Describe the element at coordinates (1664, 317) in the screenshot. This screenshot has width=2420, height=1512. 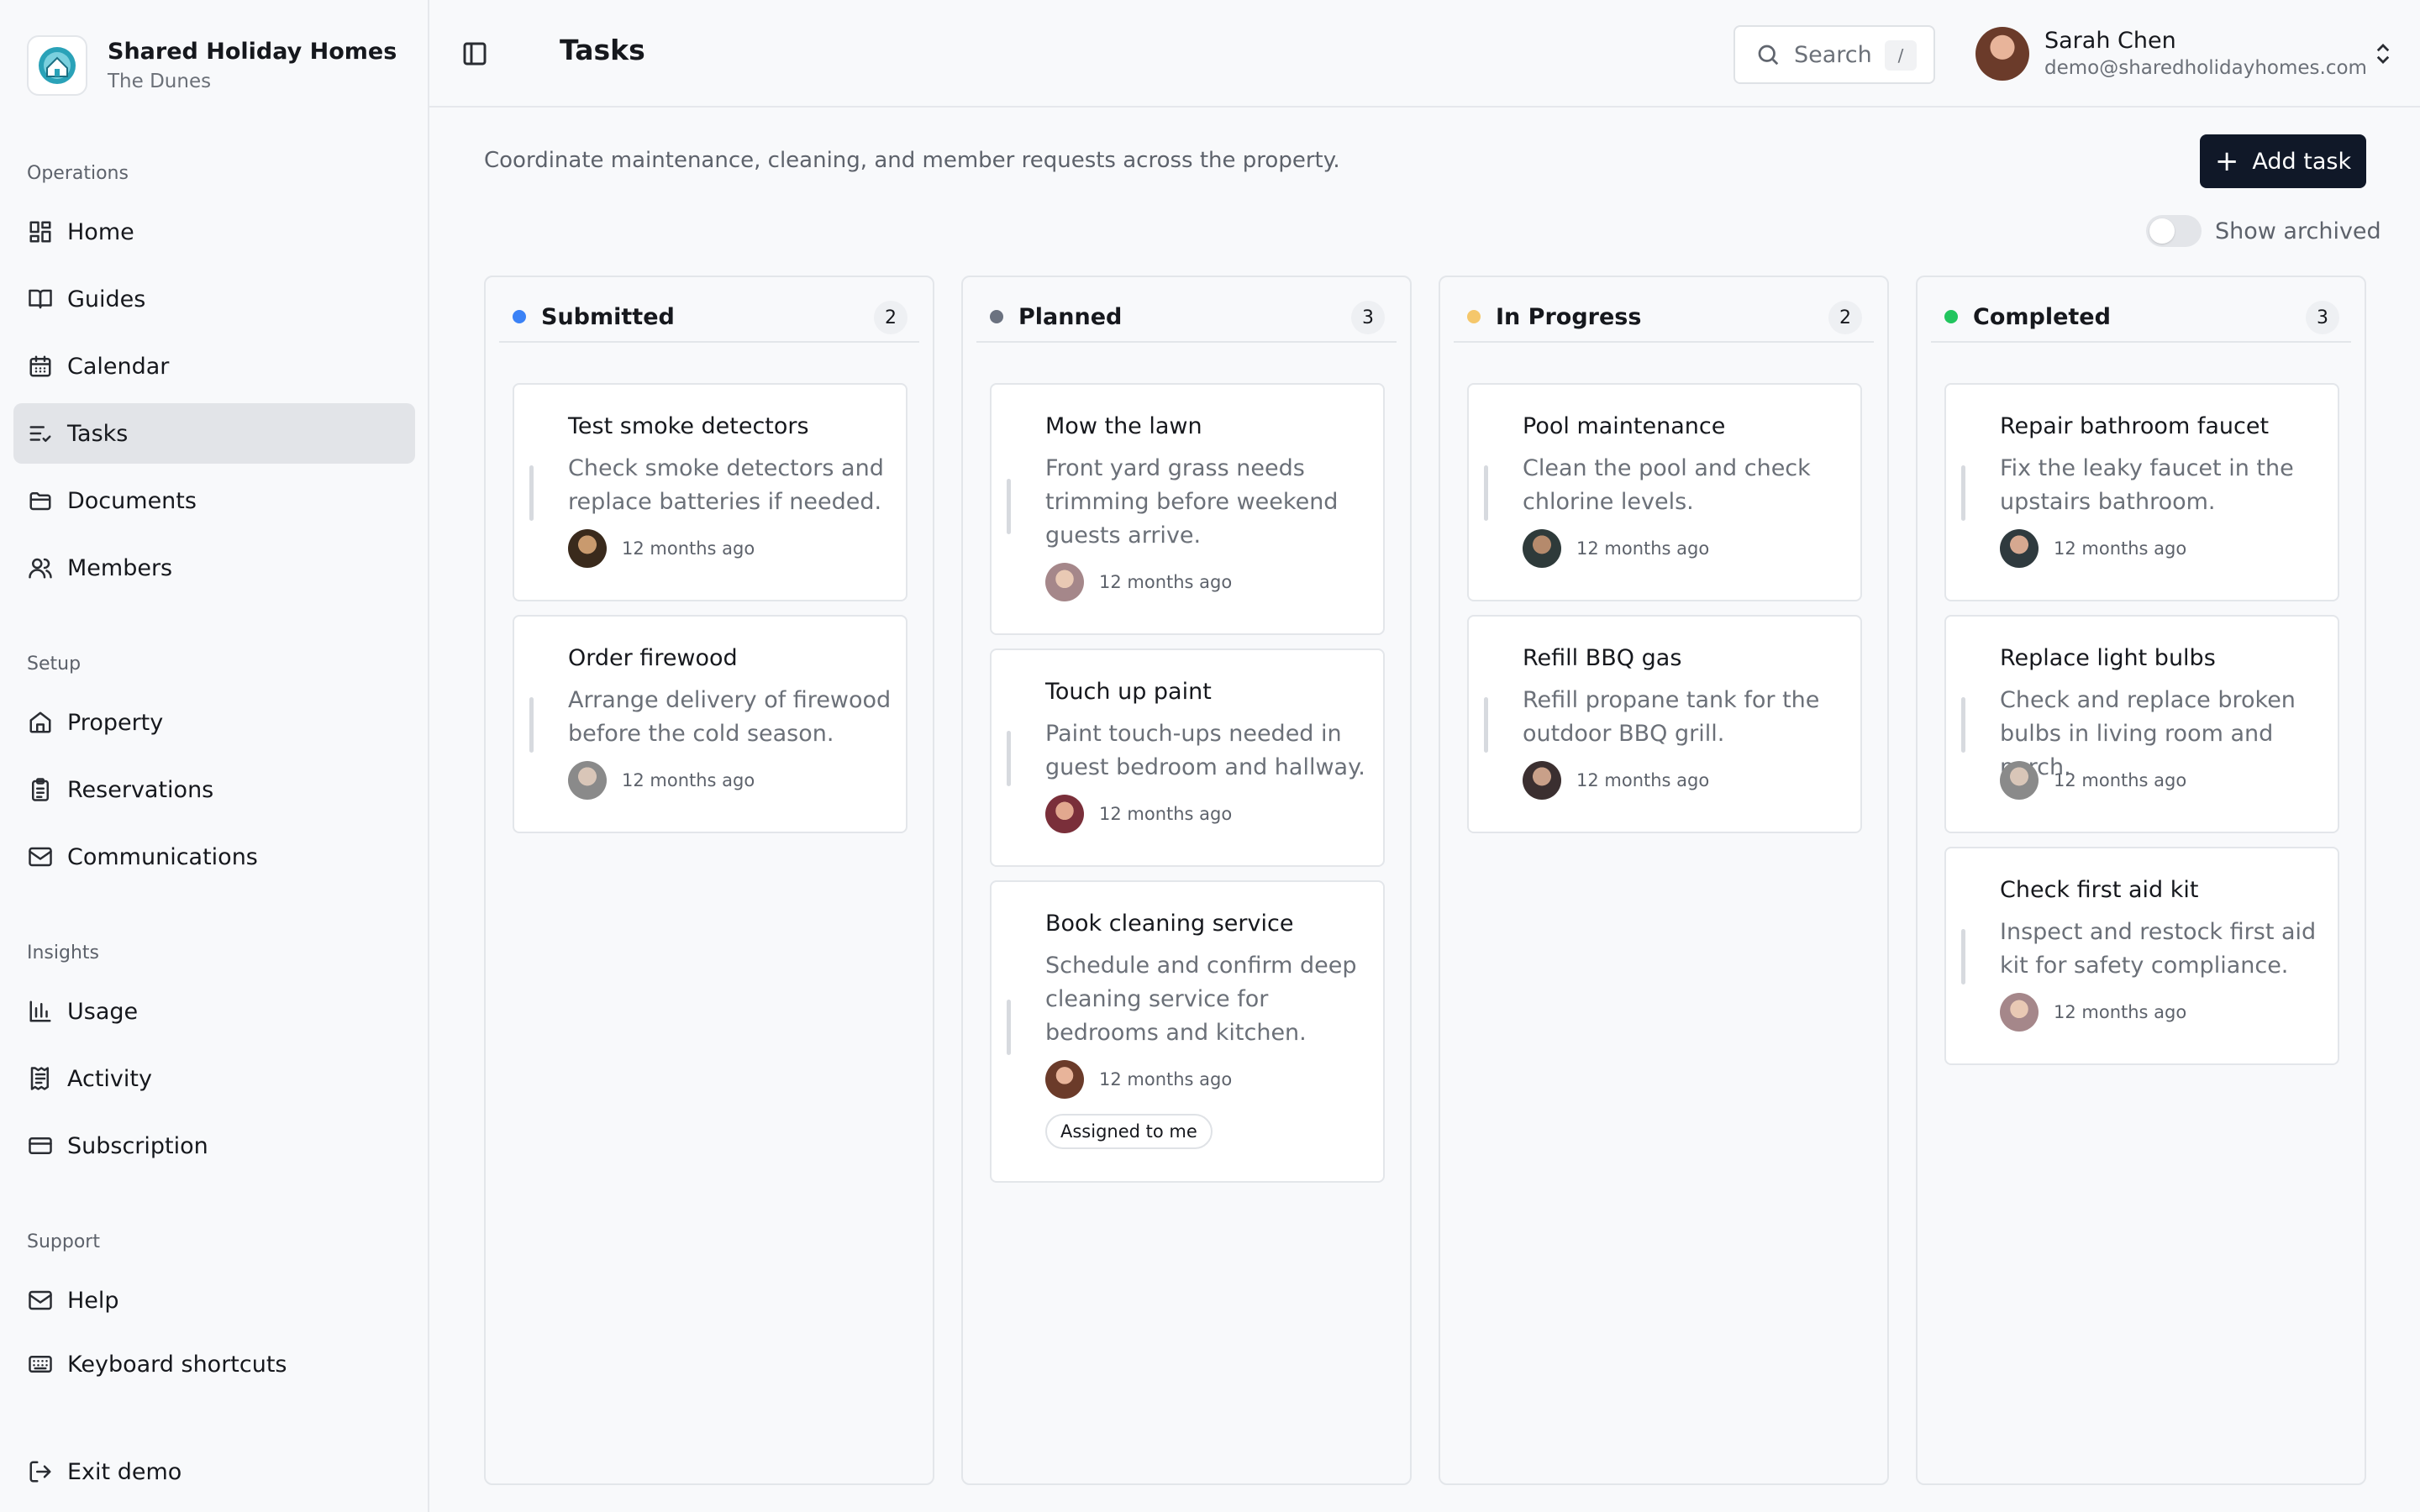
I see `column-header: In Progress 2` at that location.